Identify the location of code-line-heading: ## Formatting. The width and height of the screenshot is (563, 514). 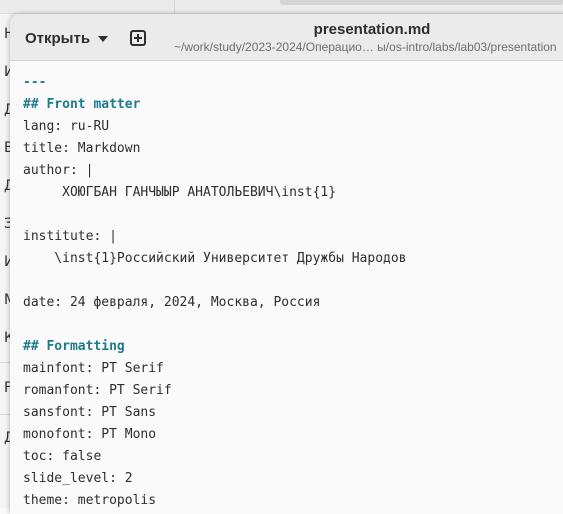
(74, 346).